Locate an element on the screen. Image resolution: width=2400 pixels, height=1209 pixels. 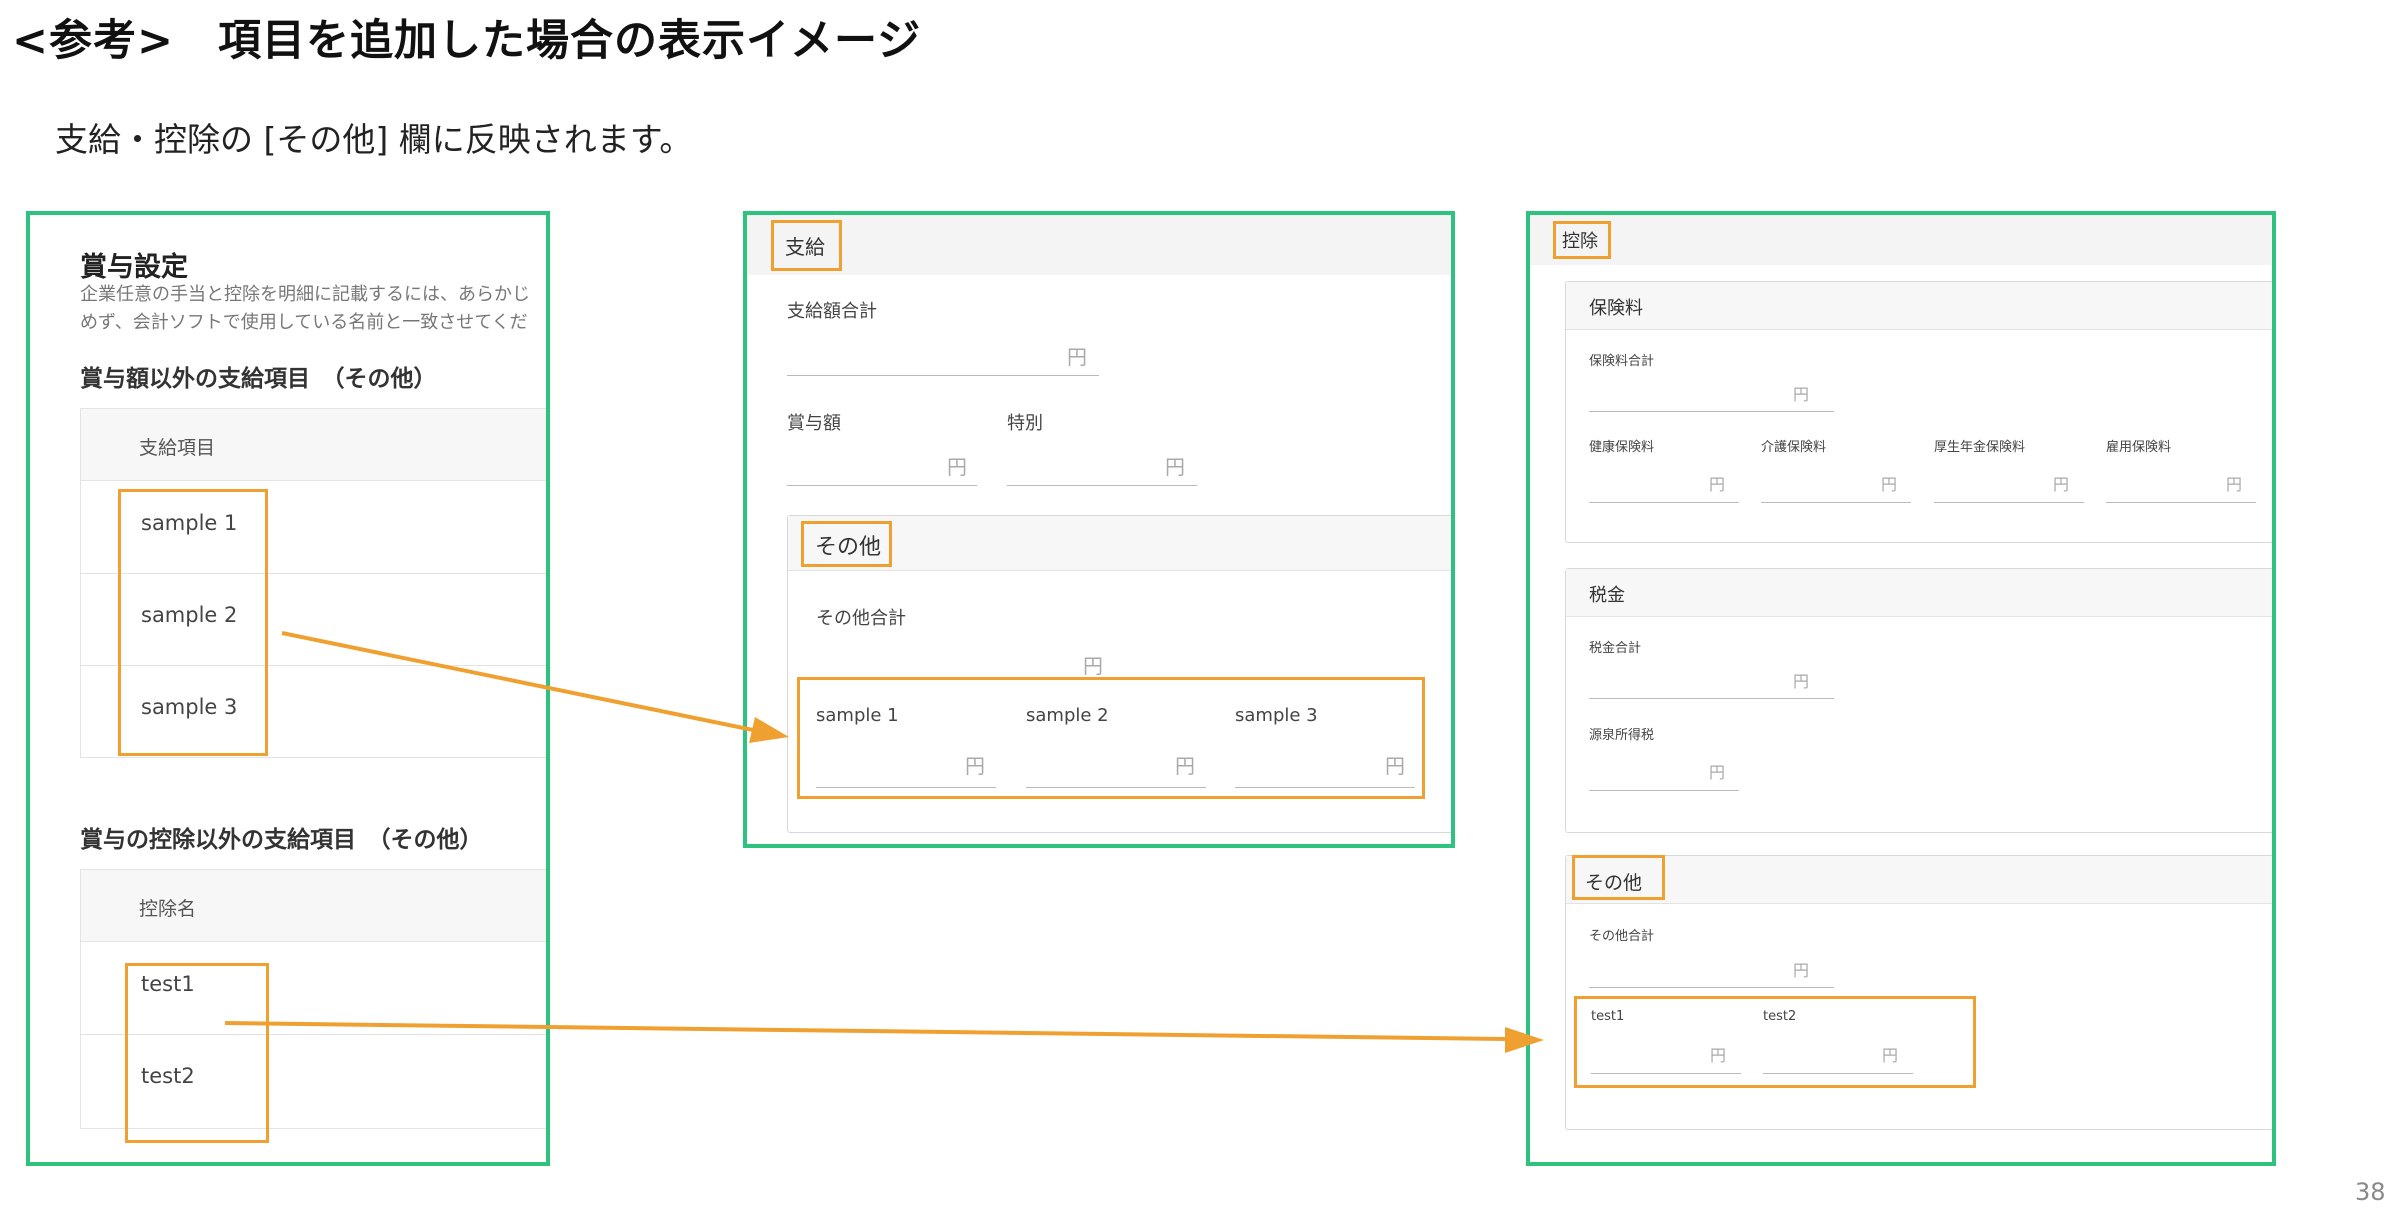
arrow-payment-items is located at coordinates (517, 681).